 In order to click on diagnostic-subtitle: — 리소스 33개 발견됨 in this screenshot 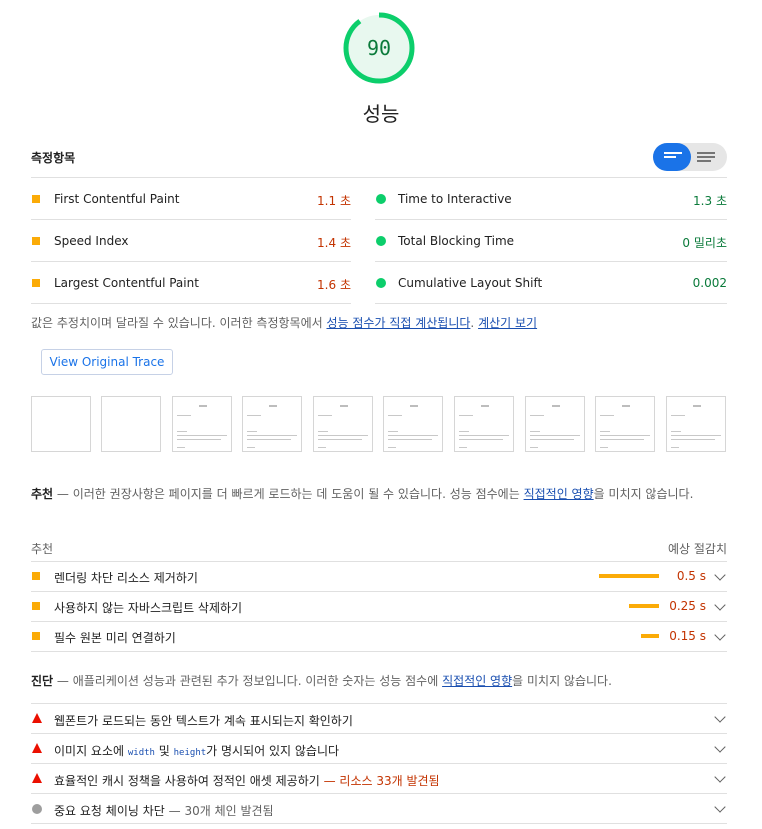, I will do `click(379, 781)`.